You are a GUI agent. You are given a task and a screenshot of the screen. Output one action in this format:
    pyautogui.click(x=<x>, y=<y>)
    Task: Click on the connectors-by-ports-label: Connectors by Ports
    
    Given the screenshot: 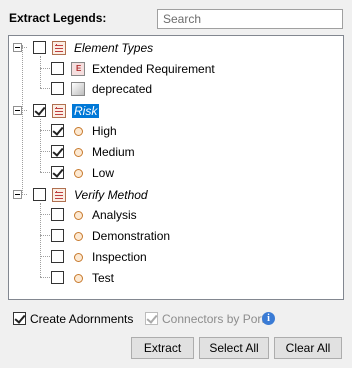 What is the action you would take?
    pyautogui.click(x=216, y=319)
    